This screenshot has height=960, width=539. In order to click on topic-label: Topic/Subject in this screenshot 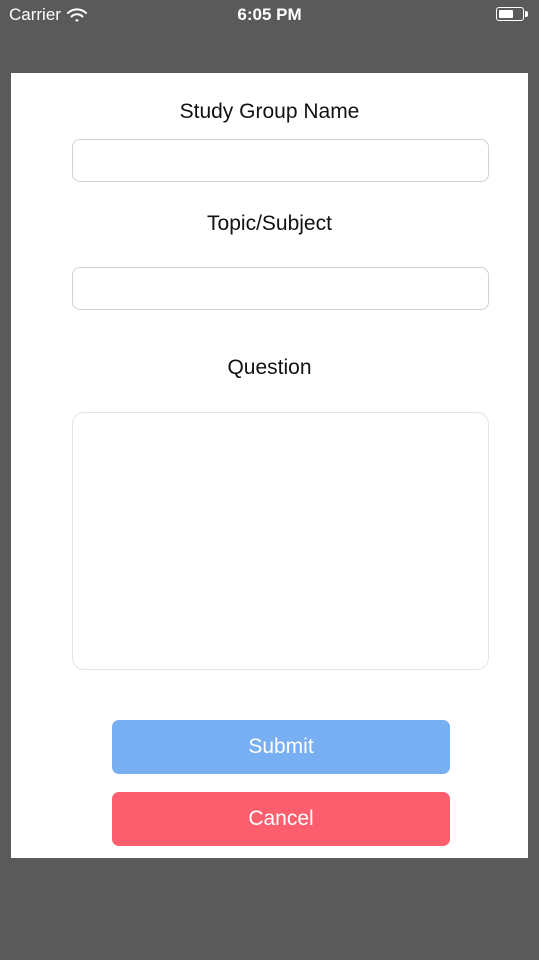, I will do `click(269, 223)`.